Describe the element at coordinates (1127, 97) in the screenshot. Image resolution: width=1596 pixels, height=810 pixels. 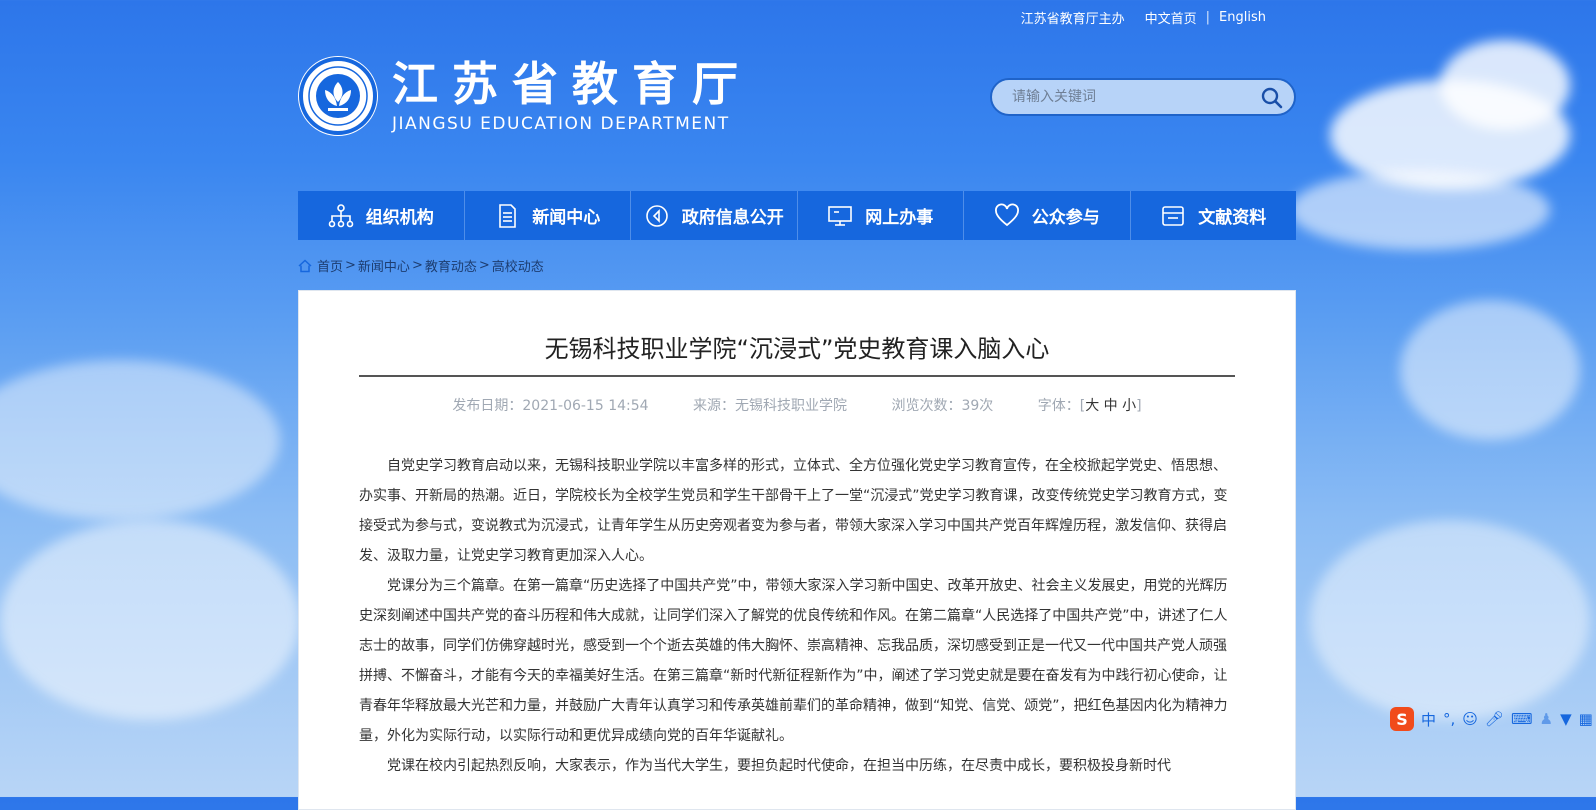
I see `search-input` at that location.